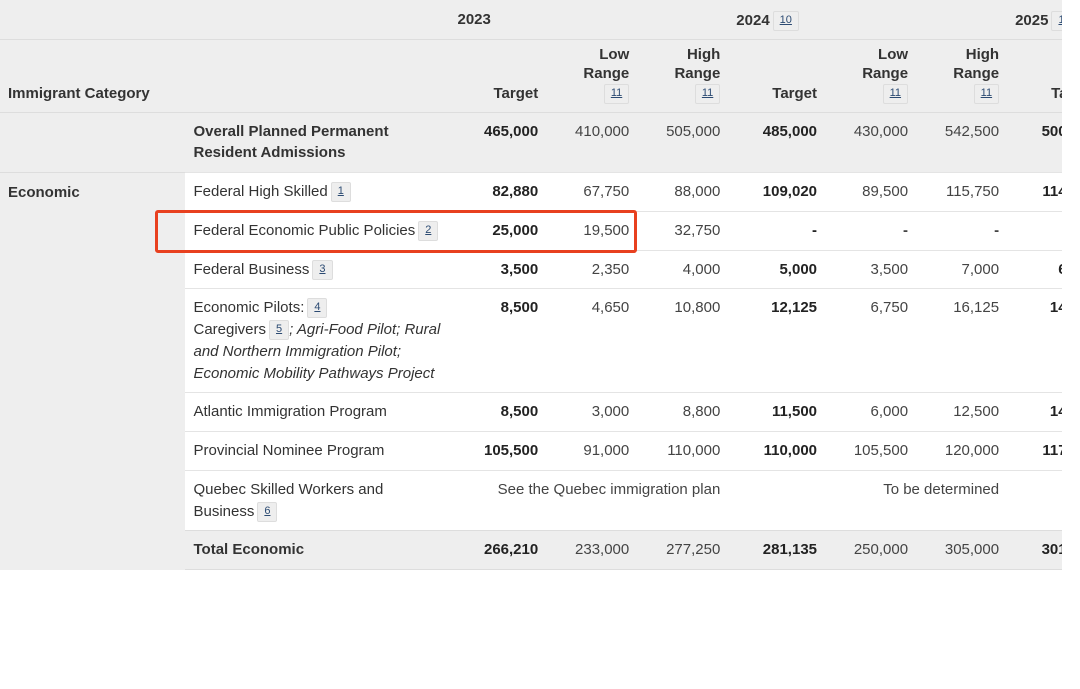 This screenshot has height=689, width=1080. Describe the element at coordinates (683, 192) in the screenshot. I see `cell-2023-high: 88,000` at that location.